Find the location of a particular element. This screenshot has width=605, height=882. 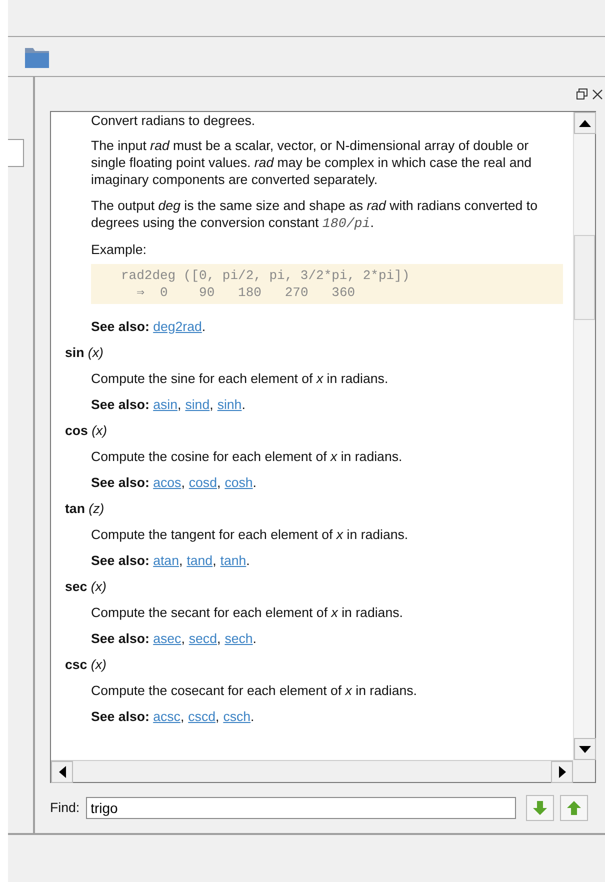

function-link: sind is located at coordinates (197, 404).